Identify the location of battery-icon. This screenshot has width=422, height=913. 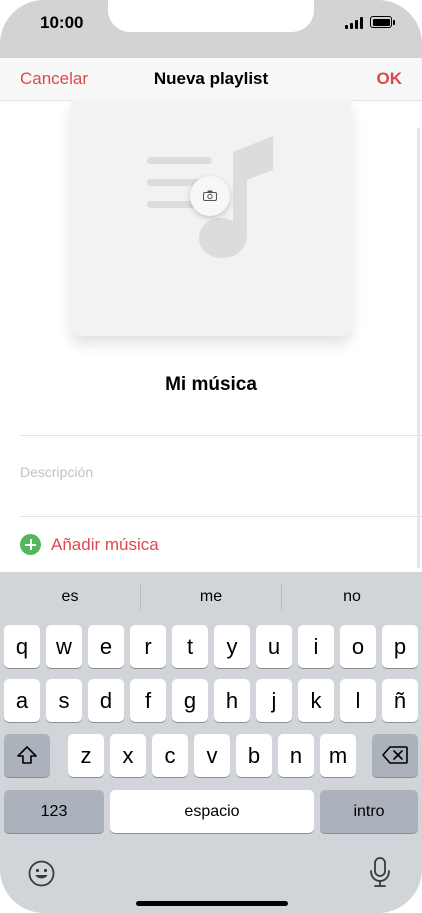
(381, 22).